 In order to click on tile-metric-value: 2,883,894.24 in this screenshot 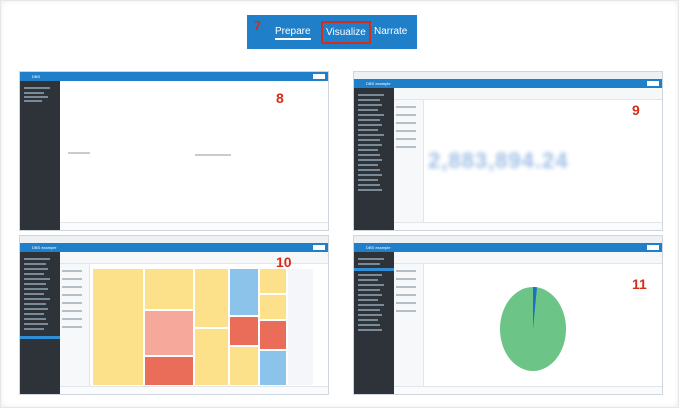, I will do `click(498, 160)`.